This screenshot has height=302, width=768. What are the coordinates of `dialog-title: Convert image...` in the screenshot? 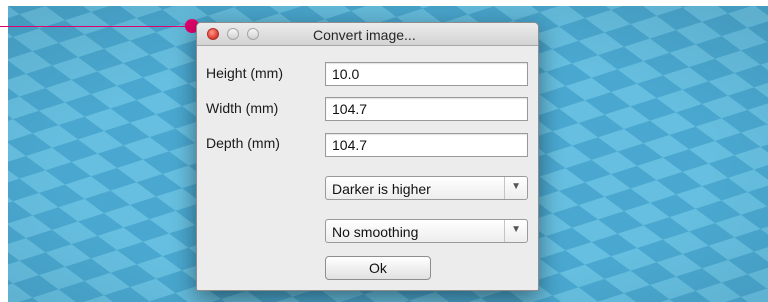 It's located at (364, 35).